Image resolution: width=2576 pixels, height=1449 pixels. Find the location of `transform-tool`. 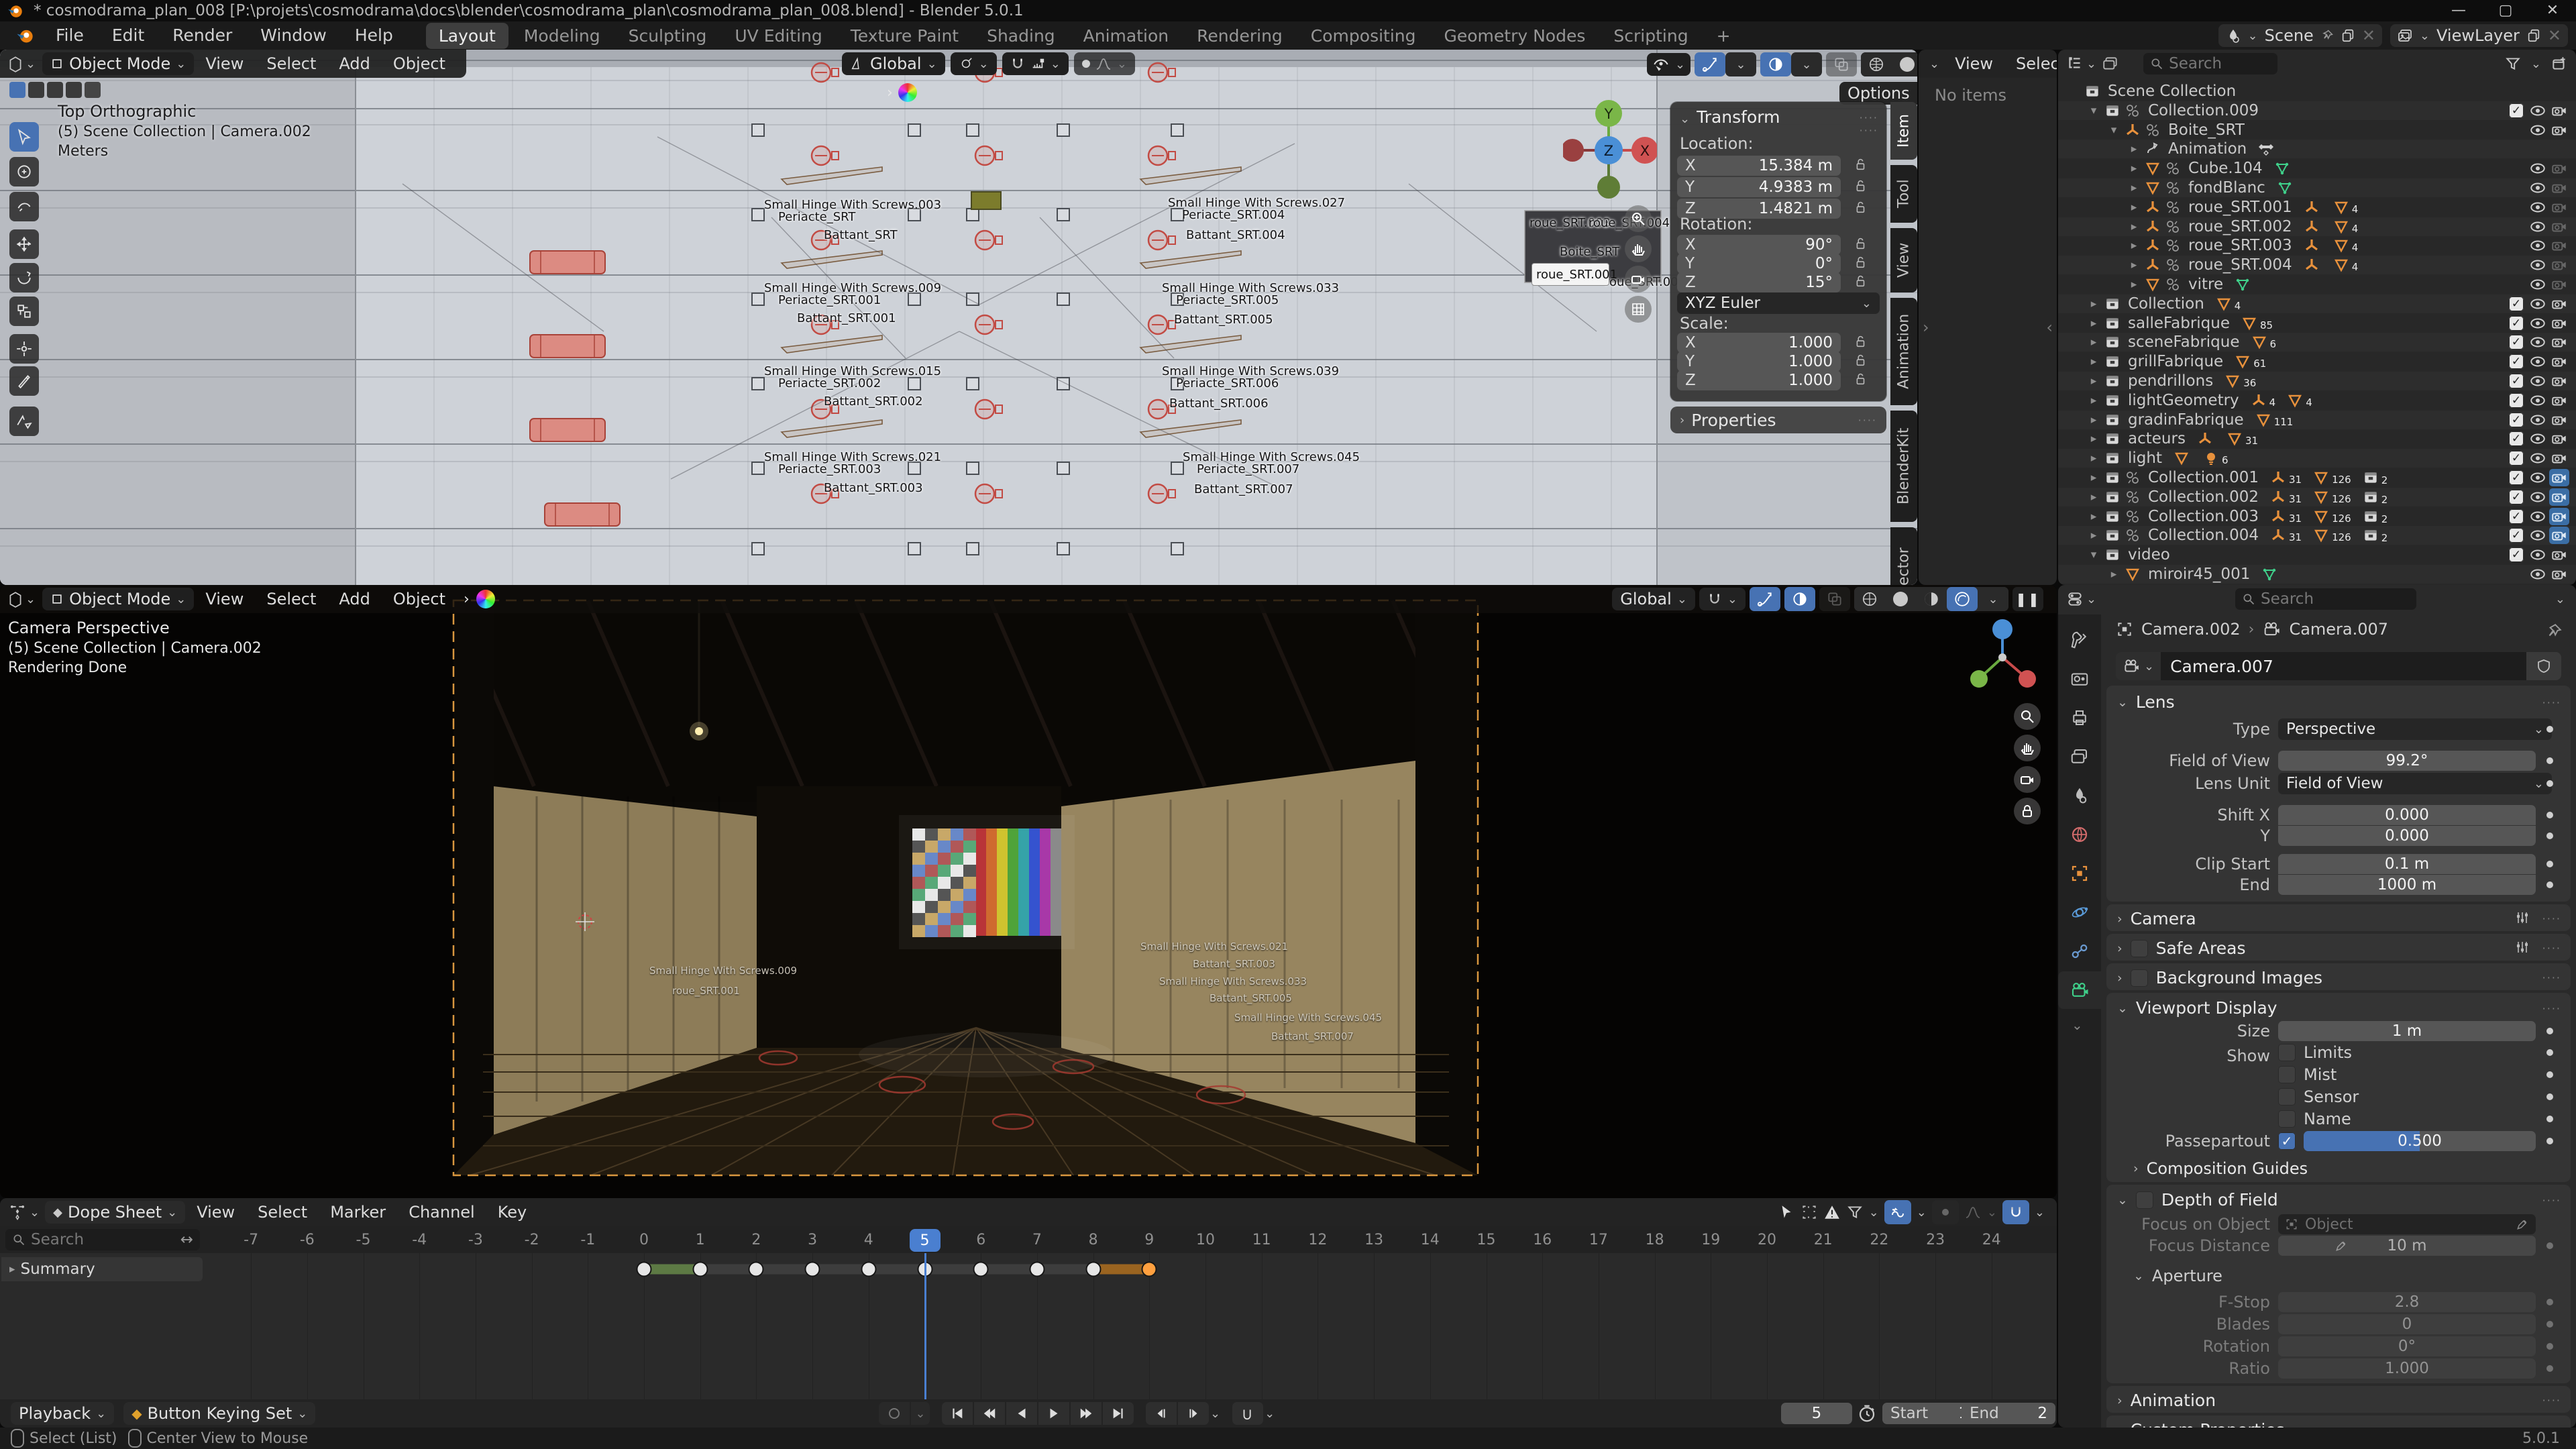

transform-tool is located at coordinates (24, 349).